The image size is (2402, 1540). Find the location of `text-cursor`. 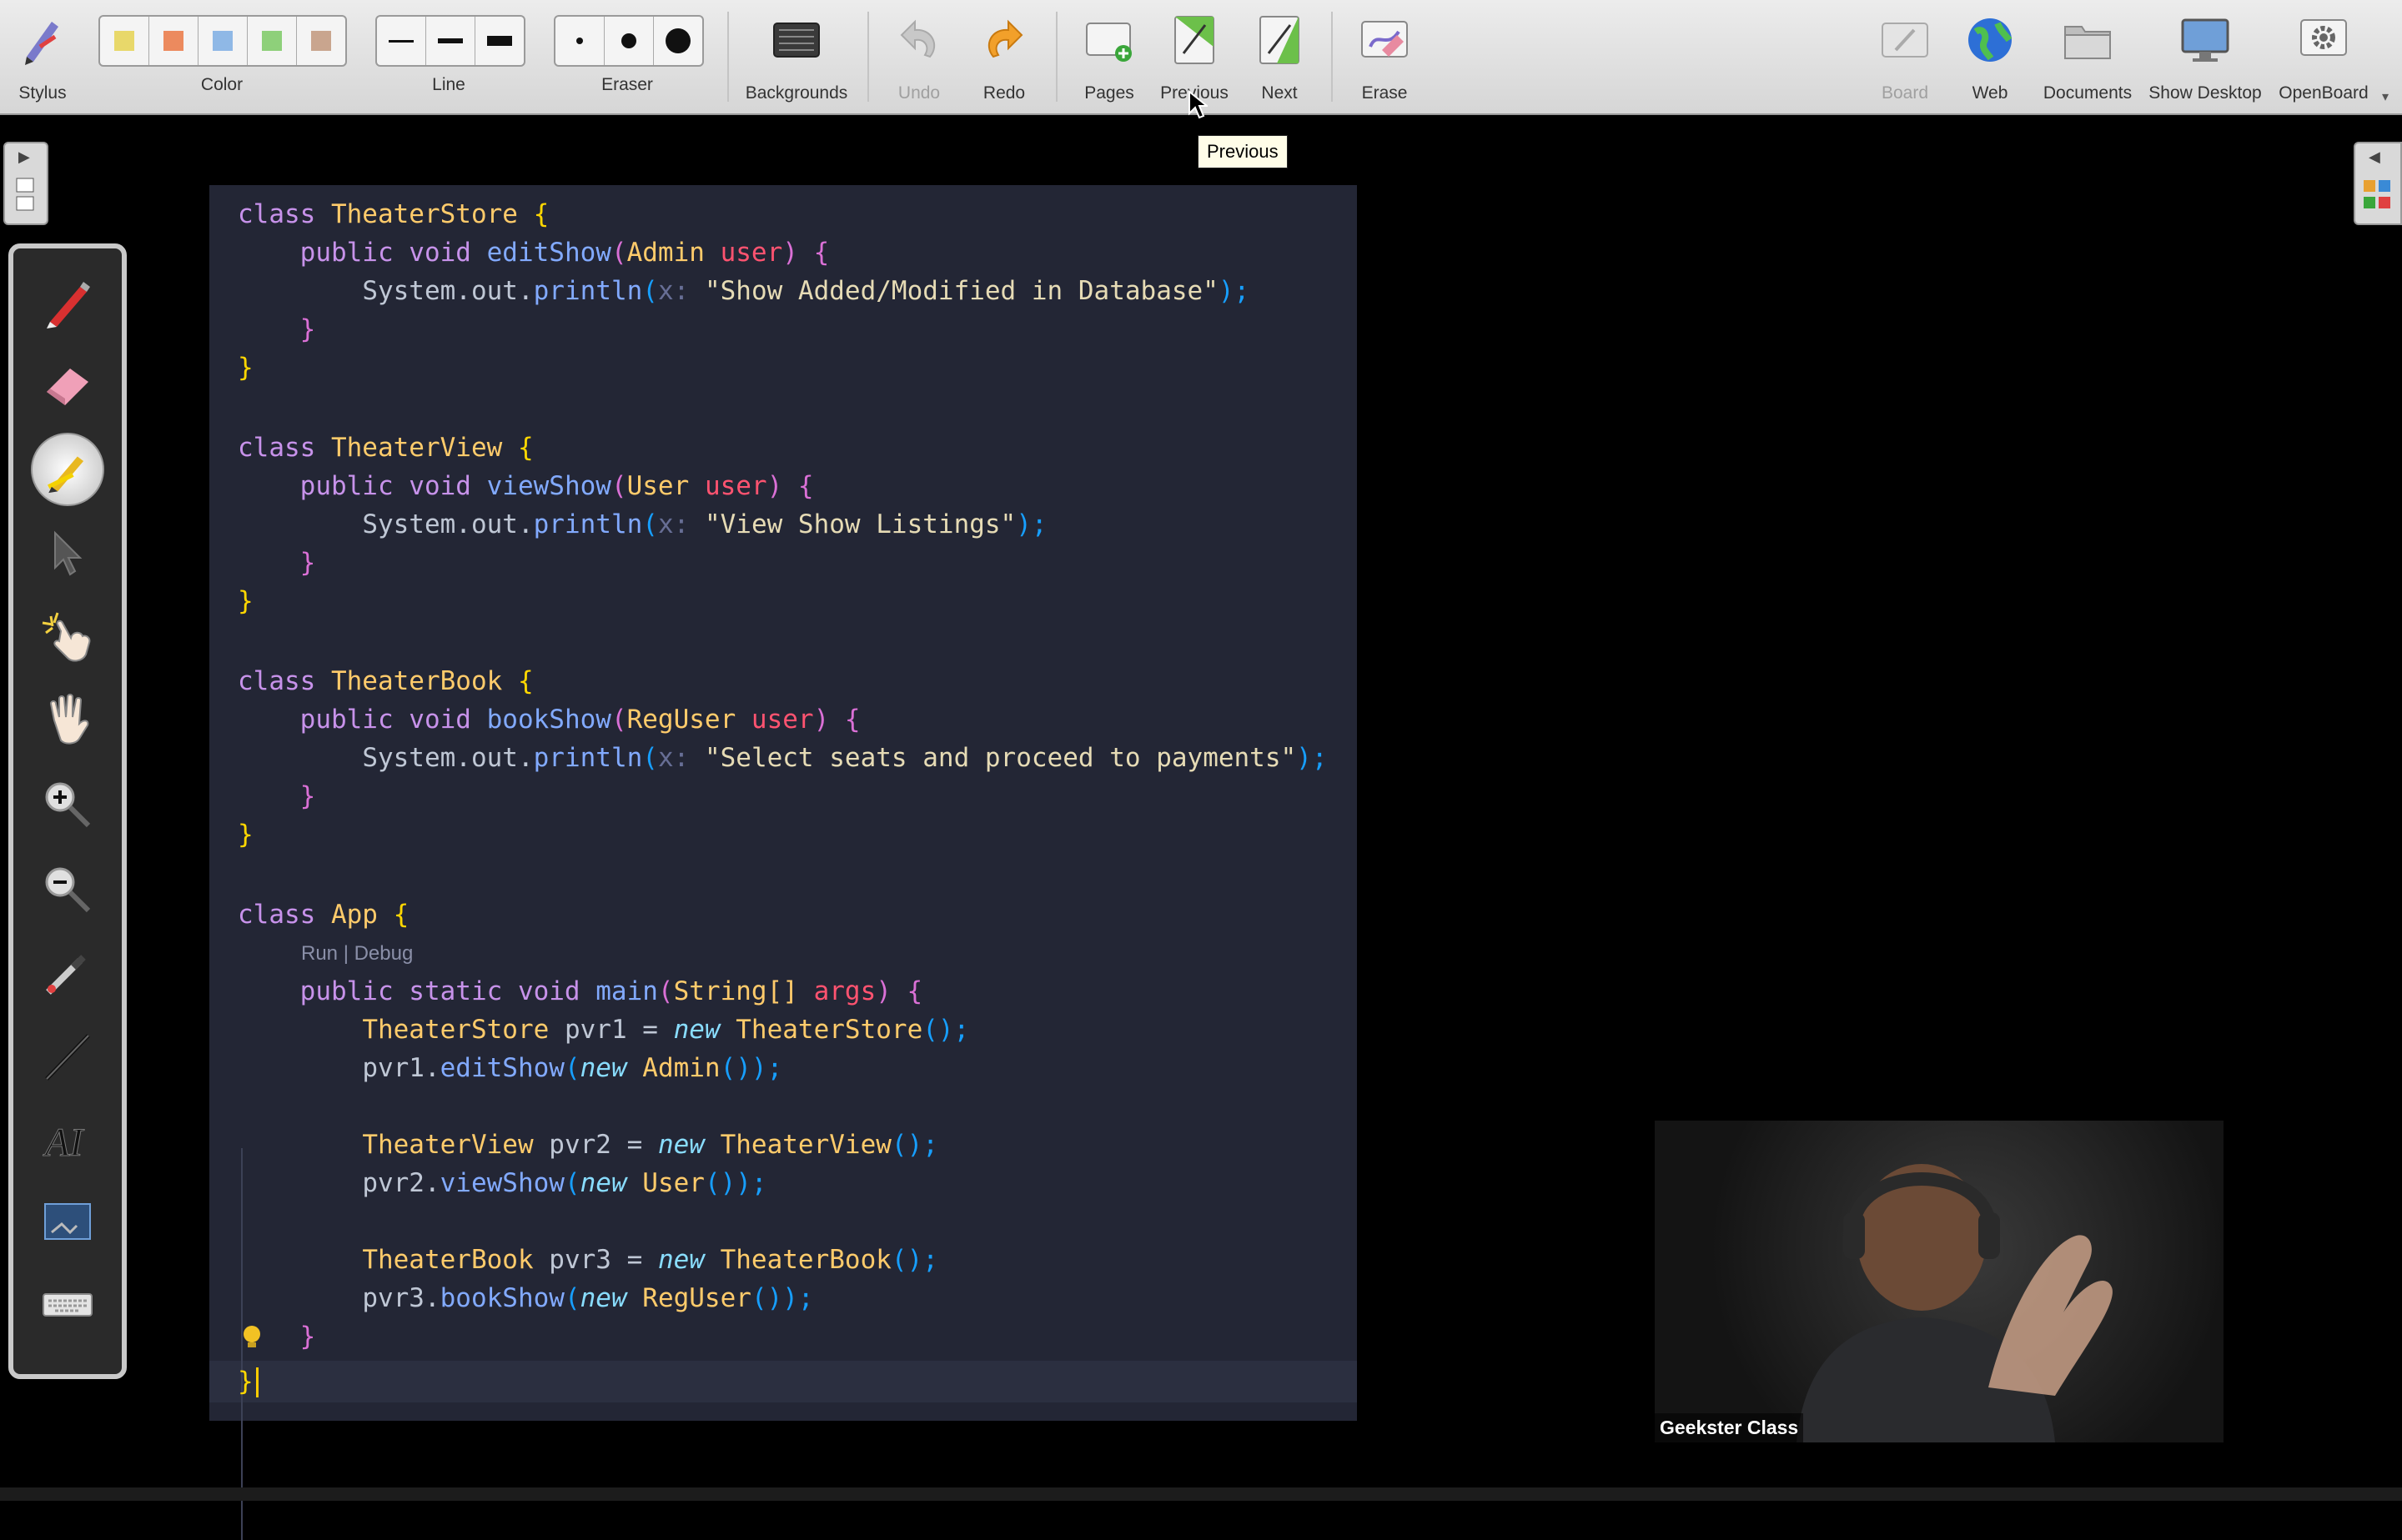

text-cursor is located at coordinates (258, 1382).